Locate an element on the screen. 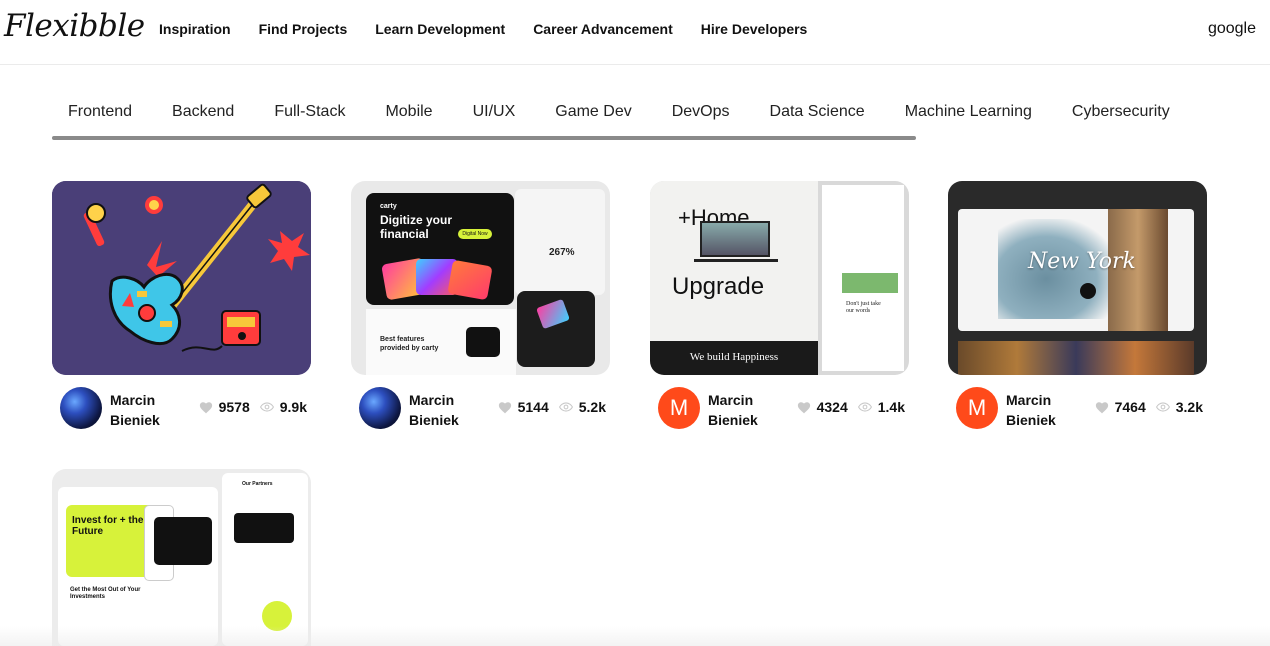 This screenshot has height=646, width=1270. home-main-page: +Home Upgrade We build Happiness is located at coordinates (734, 278).